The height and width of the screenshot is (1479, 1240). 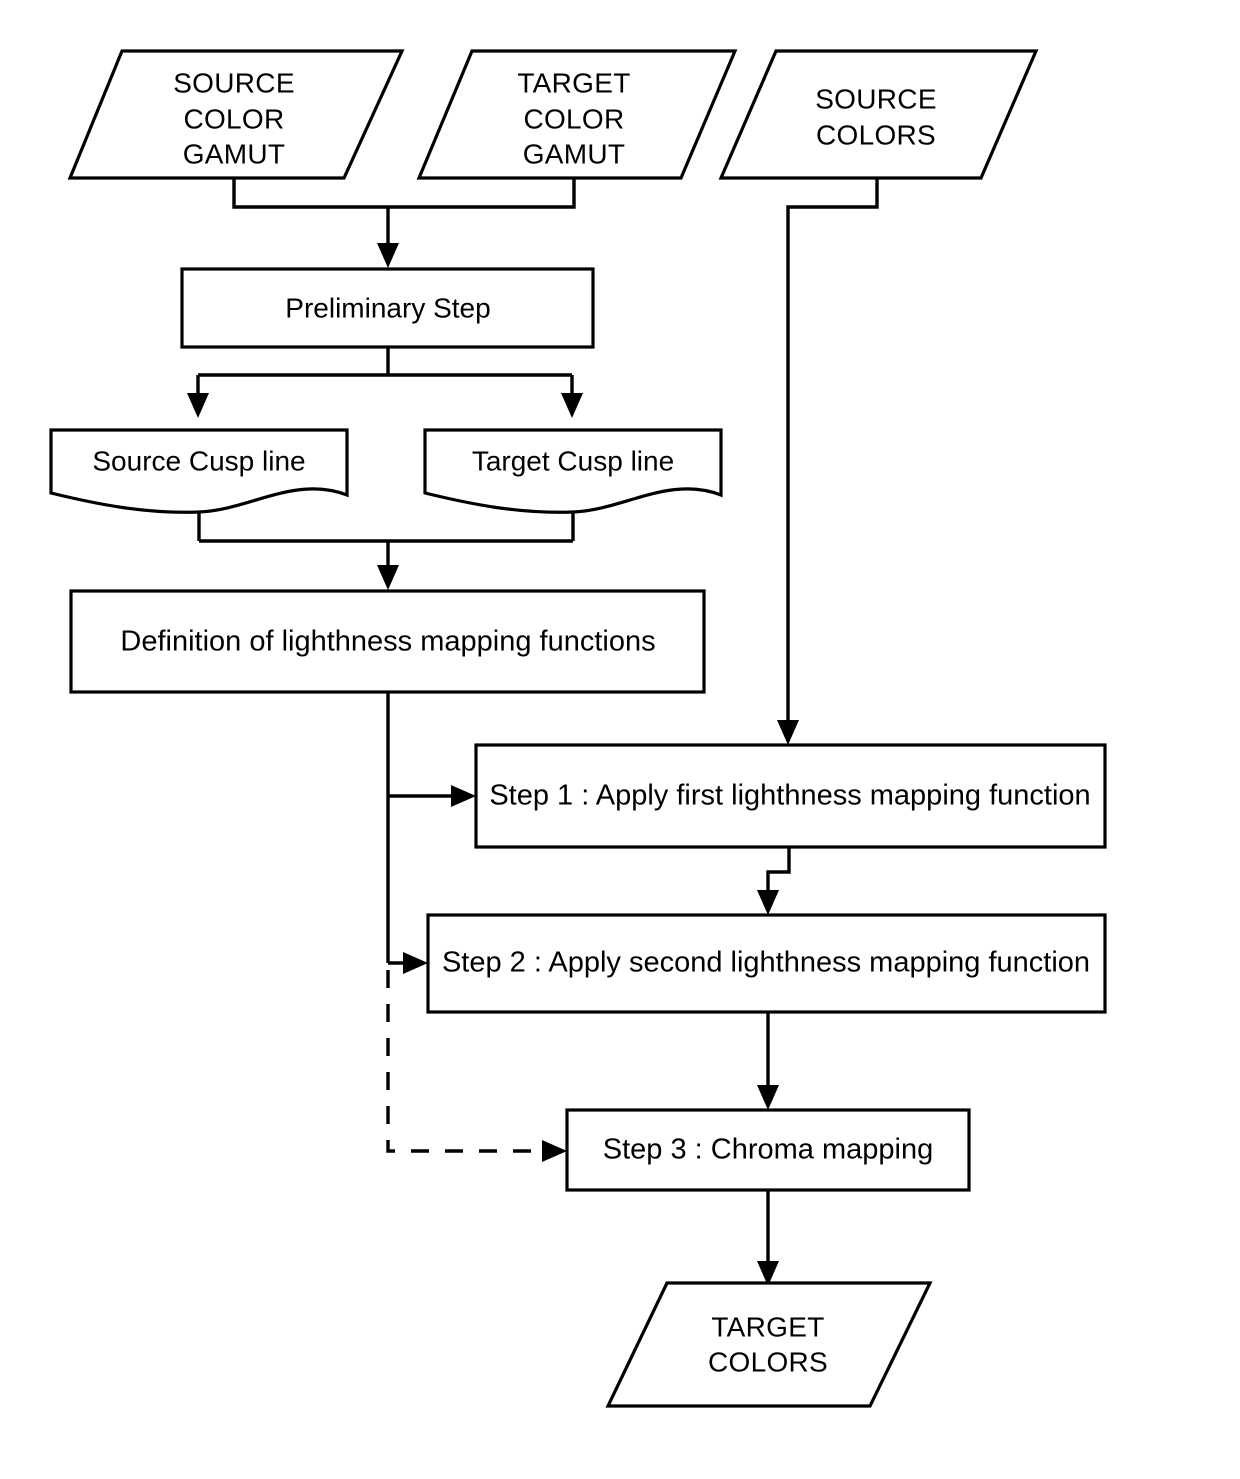 I want to click on step3-label: Step 3 : Chroma mapping, so click(x=768, y=1150).